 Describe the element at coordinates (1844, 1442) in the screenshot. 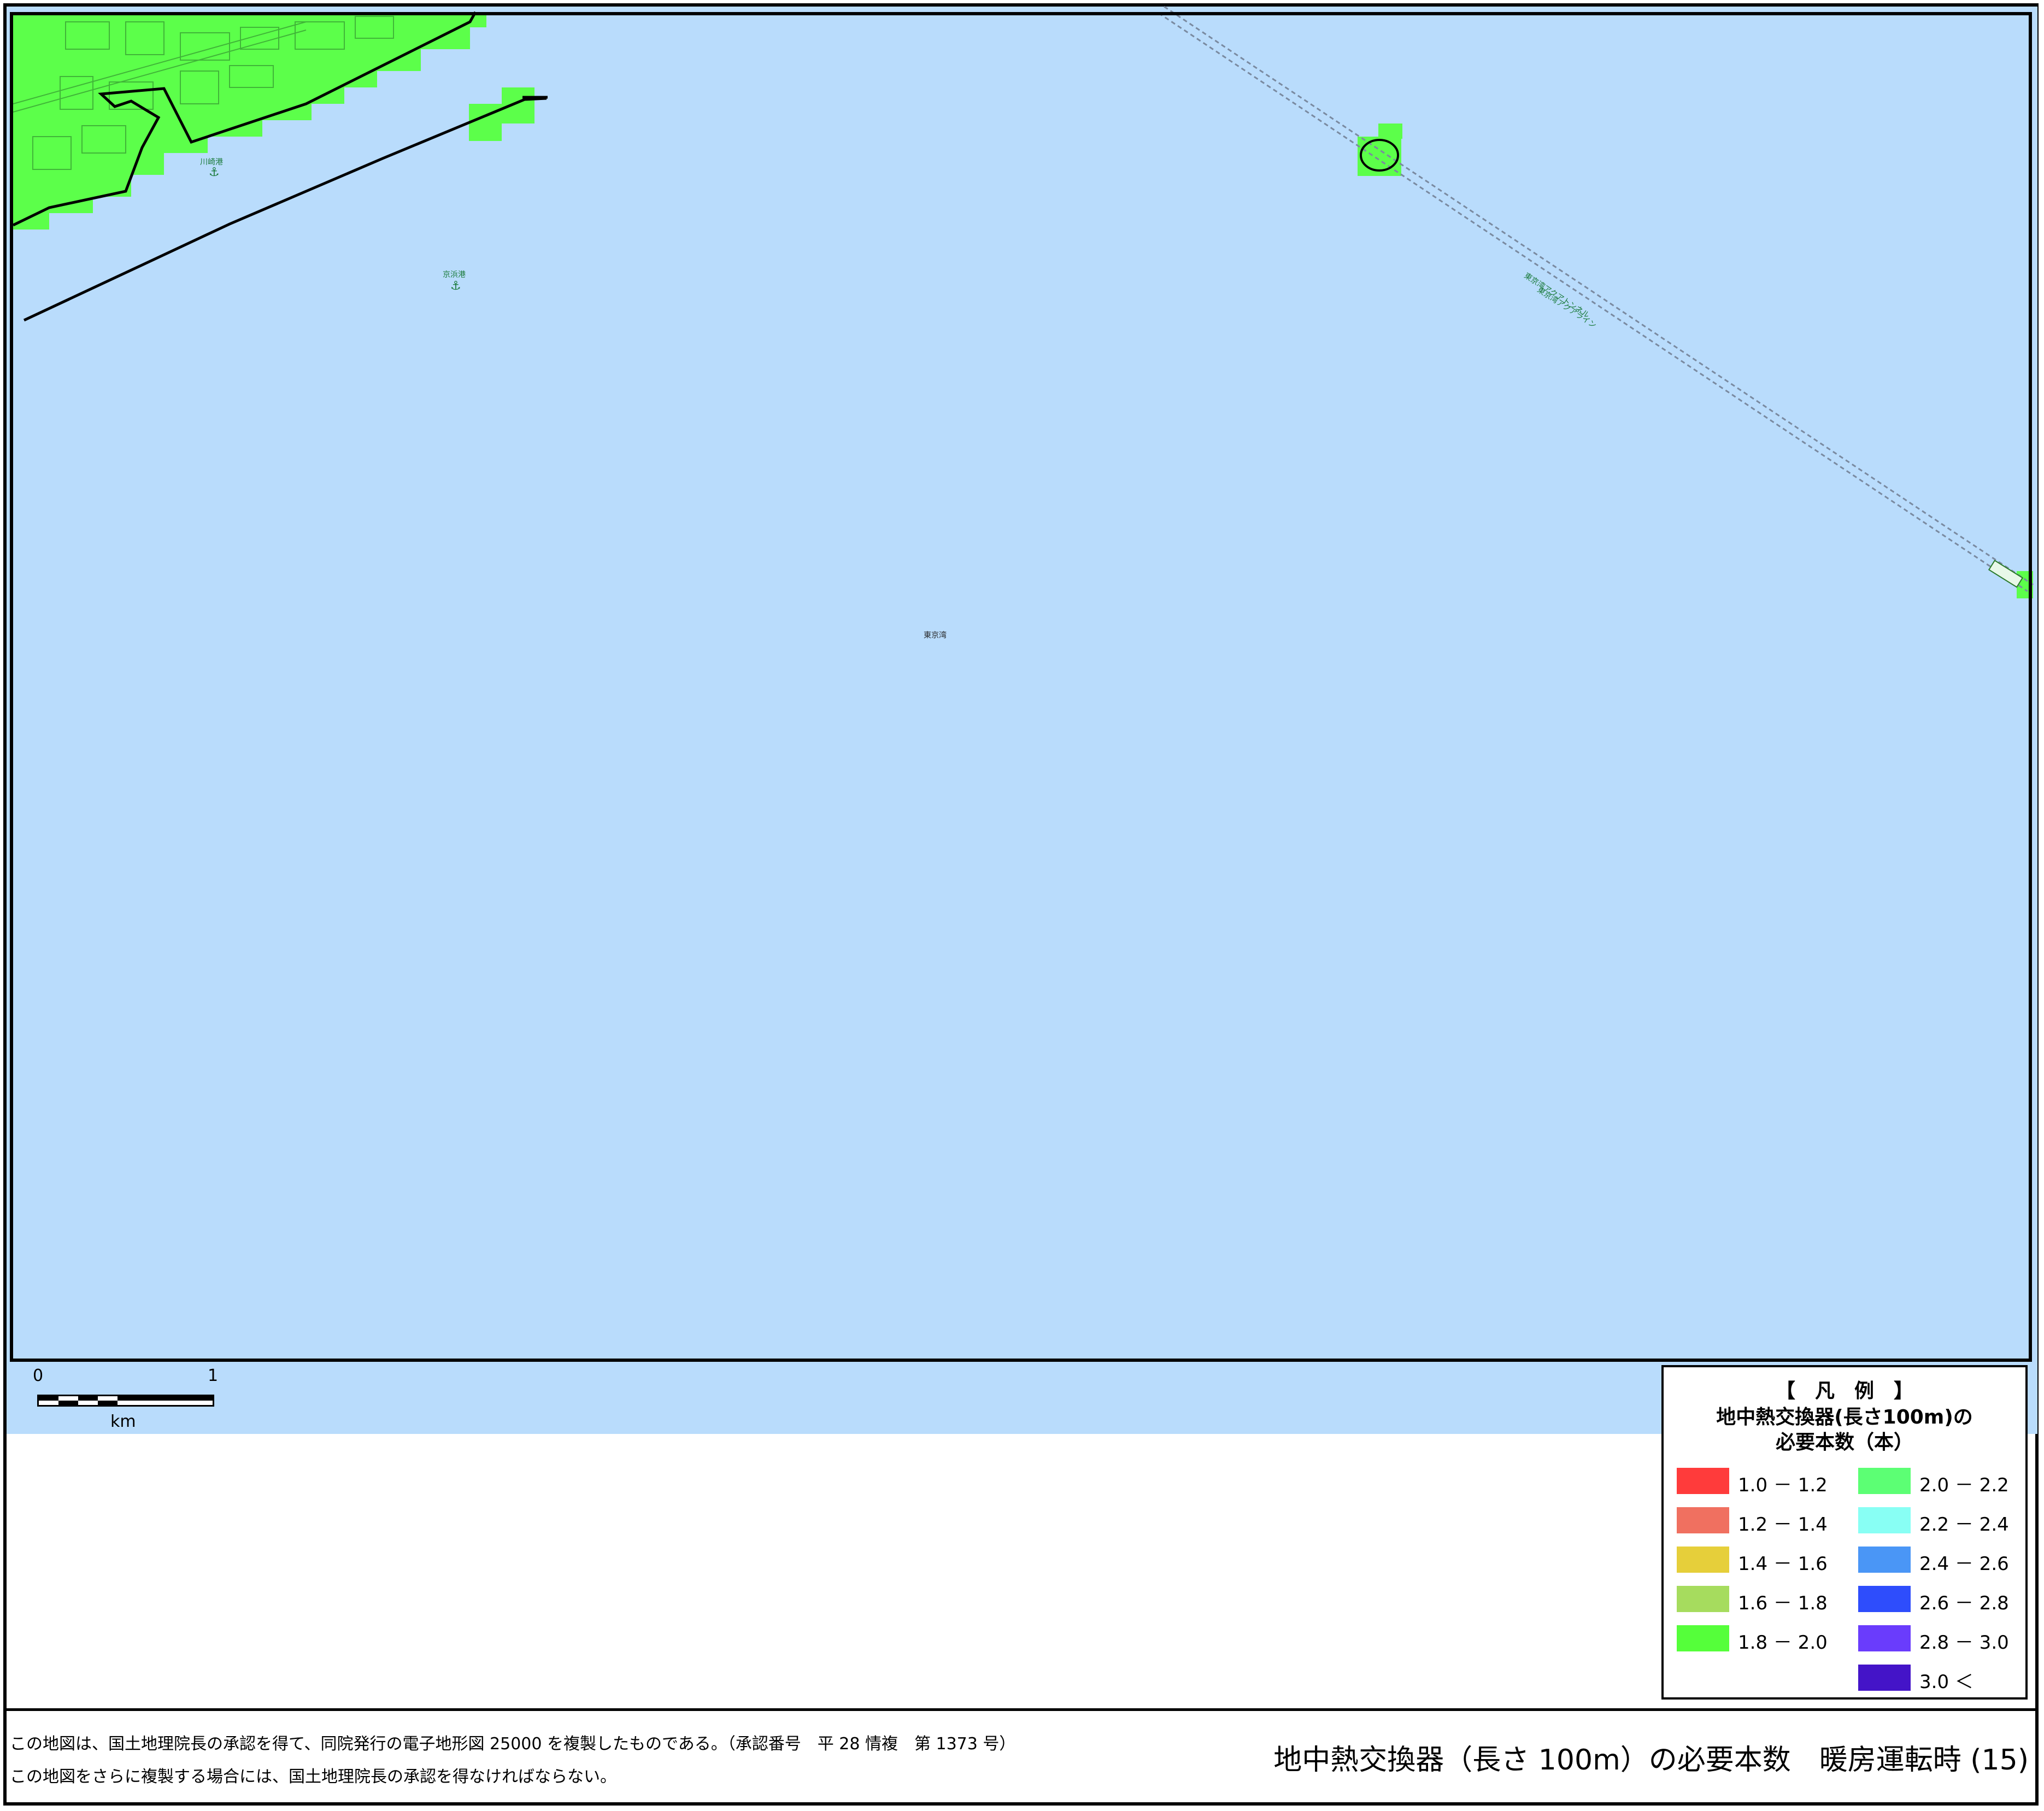

I see `legend-title-line2: 必要本数（本）` at that location.